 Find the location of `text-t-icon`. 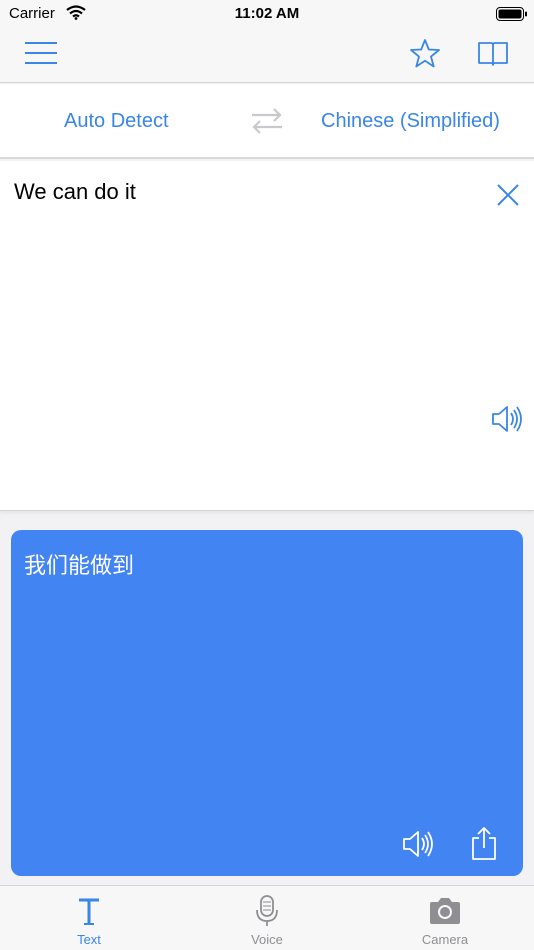

text-t-icon is located at coordinates (89, 911).